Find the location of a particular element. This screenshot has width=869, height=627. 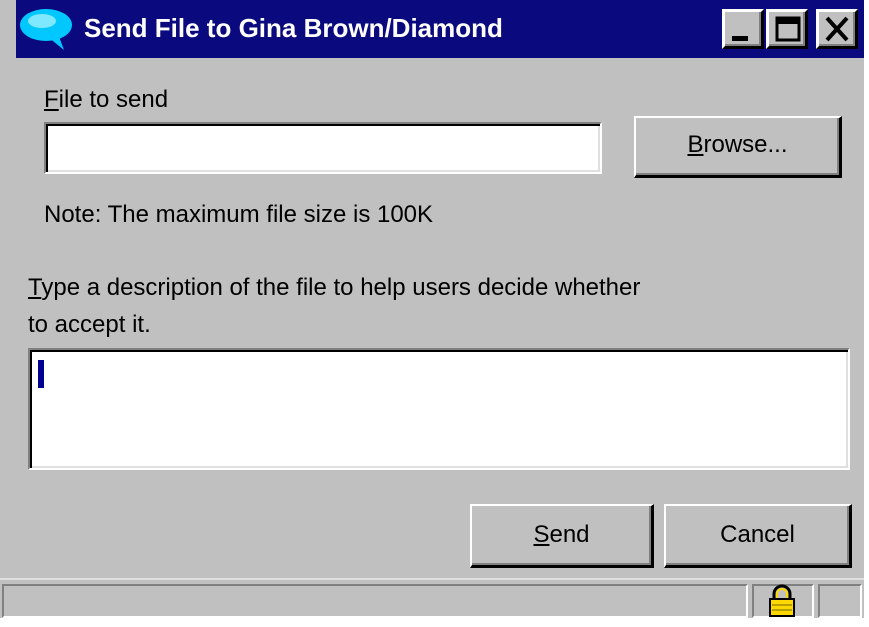

cancel-label: Cancel is located at coordinates (757, 534).